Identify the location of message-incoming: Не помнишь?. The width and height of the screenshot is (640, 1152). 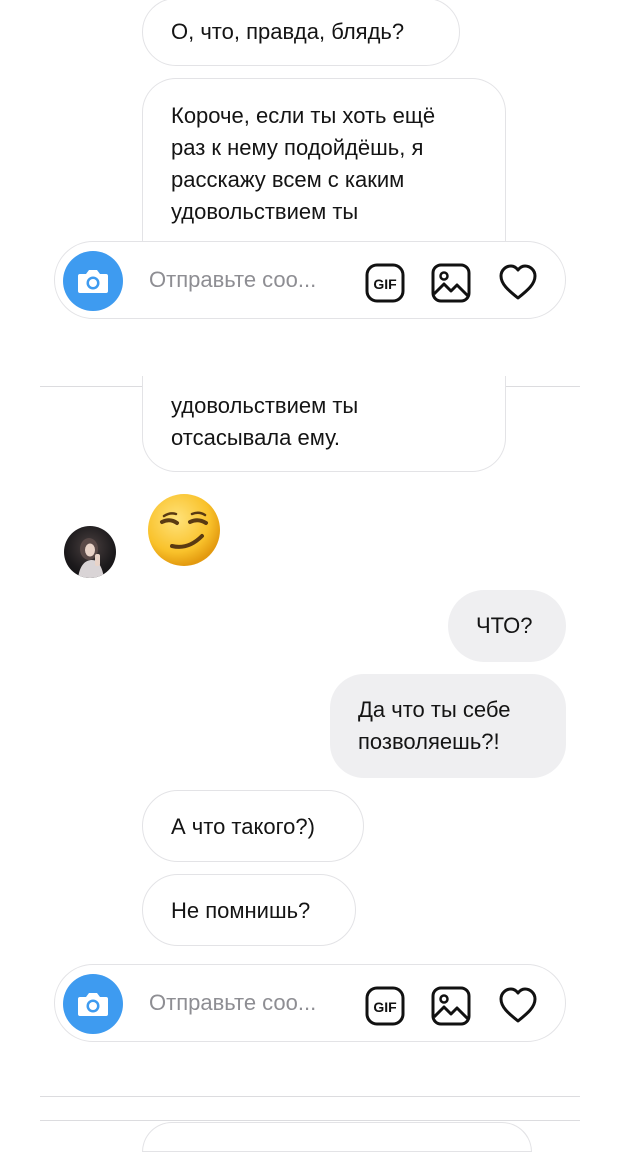
(249, 910).